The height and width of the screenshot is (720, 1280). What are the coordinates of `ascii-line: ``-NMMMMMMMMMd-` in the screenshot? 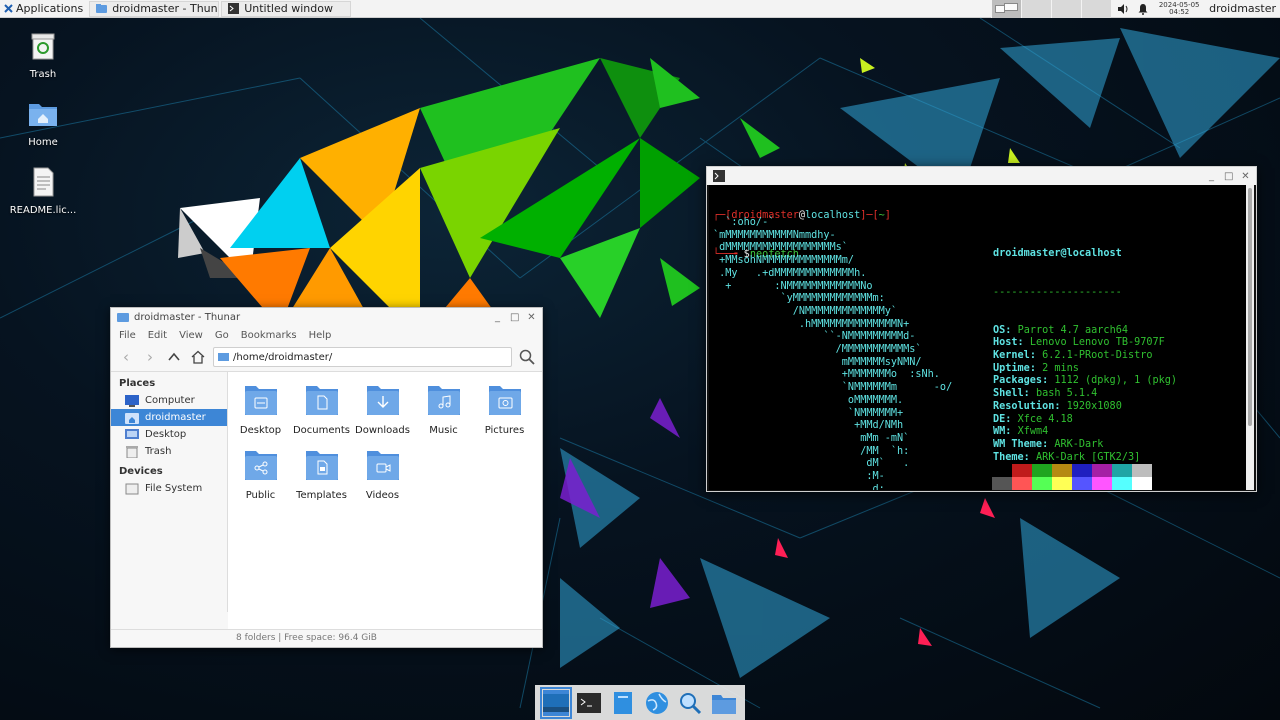 It's located at (814, 337).